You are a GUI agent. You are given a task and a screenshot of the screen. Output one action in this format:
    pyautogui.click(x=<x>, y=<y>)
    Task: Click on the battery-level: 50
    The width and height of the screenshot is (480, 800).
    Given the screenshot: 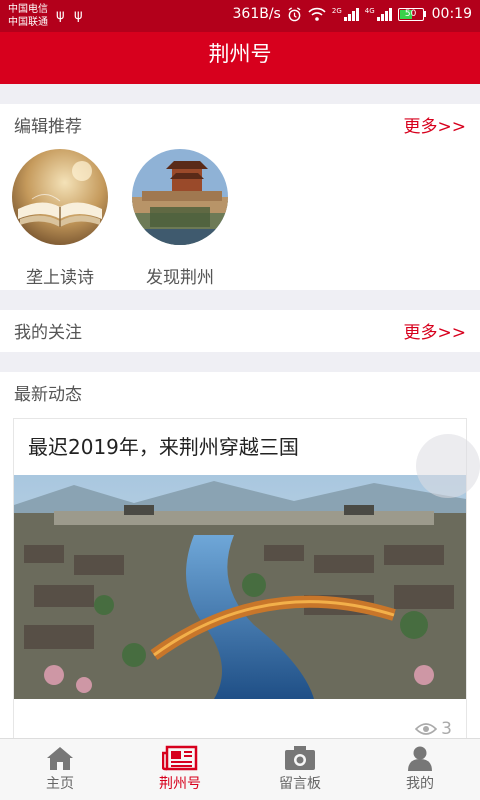 What is the action you would take?
    pyautogui.click(x=410, y=13)
    